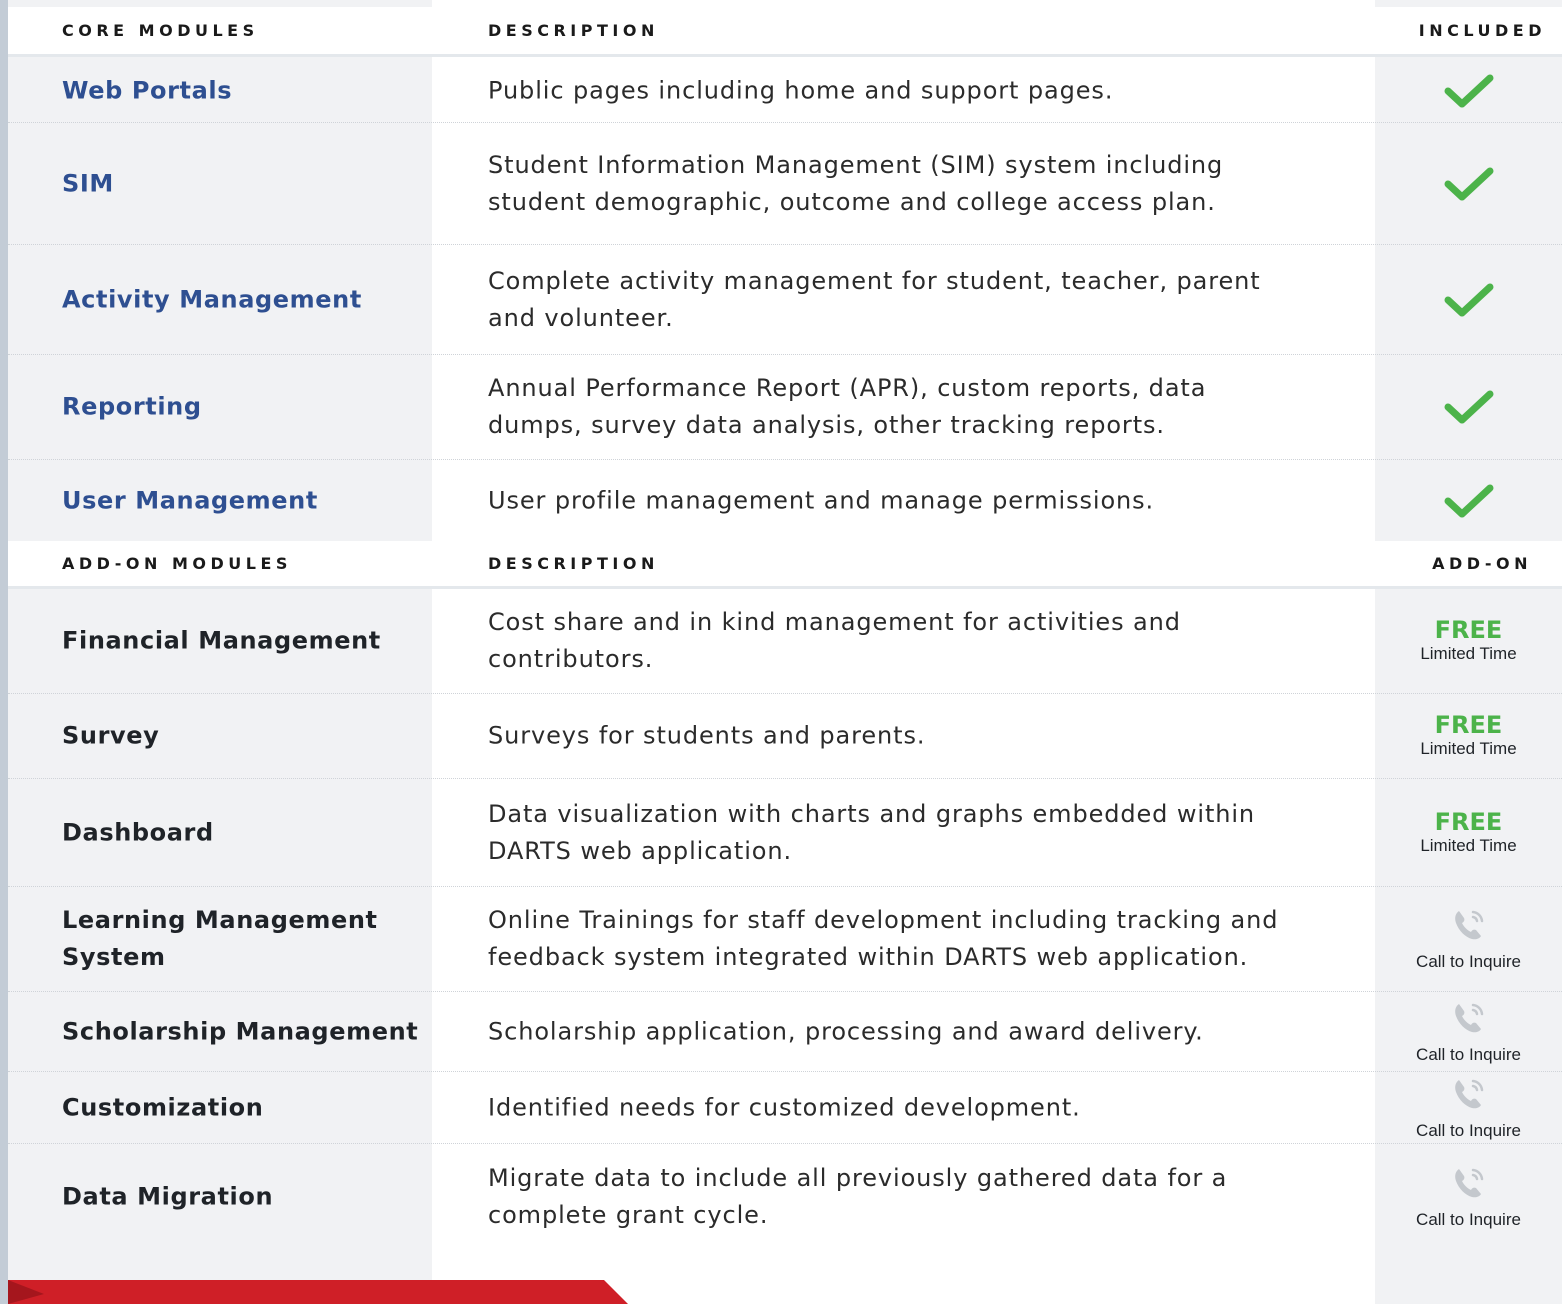  I want to click on module-name: Customization, so click(163, 1107).